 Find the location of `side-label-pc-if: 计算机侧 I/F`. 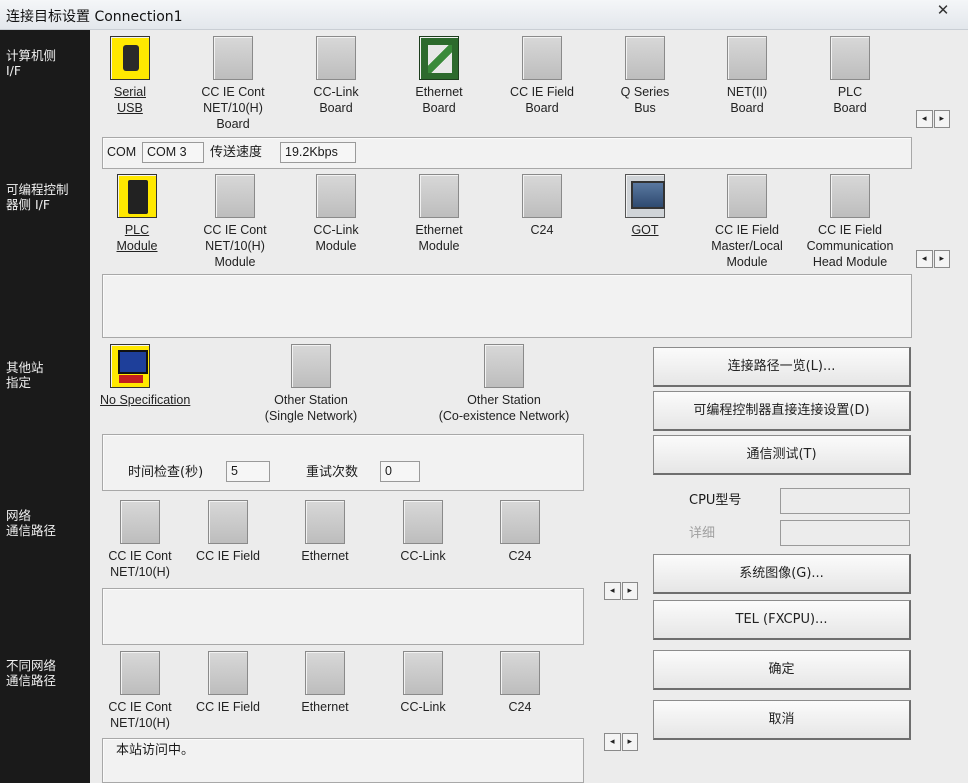

side-label-pc-if: 计算机侧 I/F is located at coordinates (31, 63).